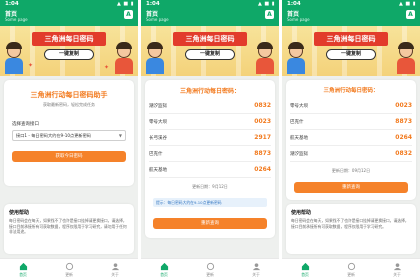 The height and width of the screenshot is (280, 420). What do you see at coordinates (210, 202) in the screenshot?
I see `info-notice: 提示：每日密码大约在9-10点更新密码` at bounding box center [210, 202].